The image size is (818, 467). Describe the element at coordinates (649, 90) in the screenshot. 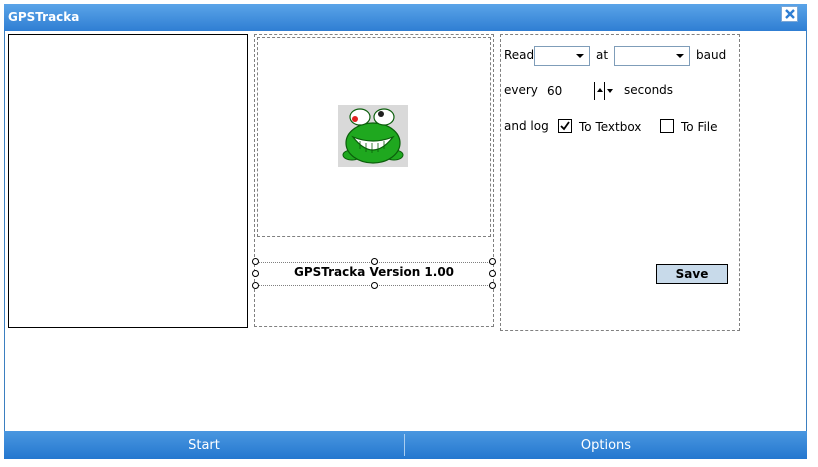

I see `seconds-label: seconds` at that location.